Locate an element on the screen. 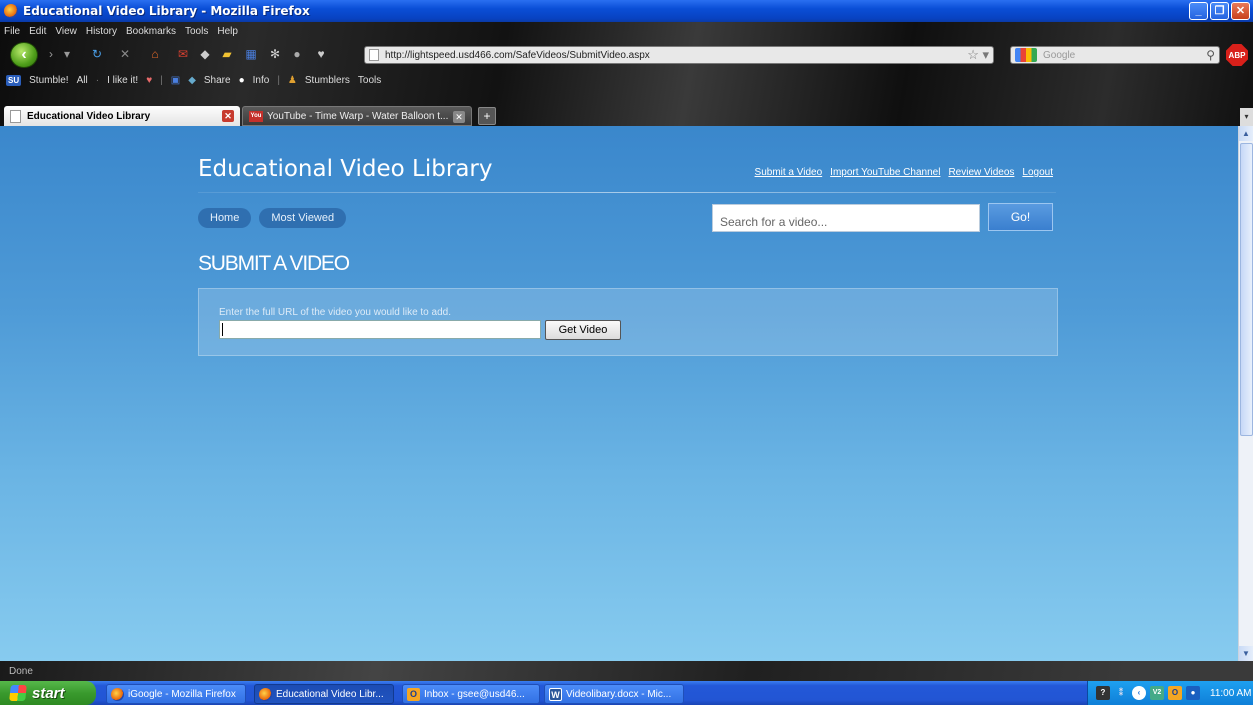 The image size is (1253, 705). gmail-icon: ✉ is located at coordinates (183, 54).